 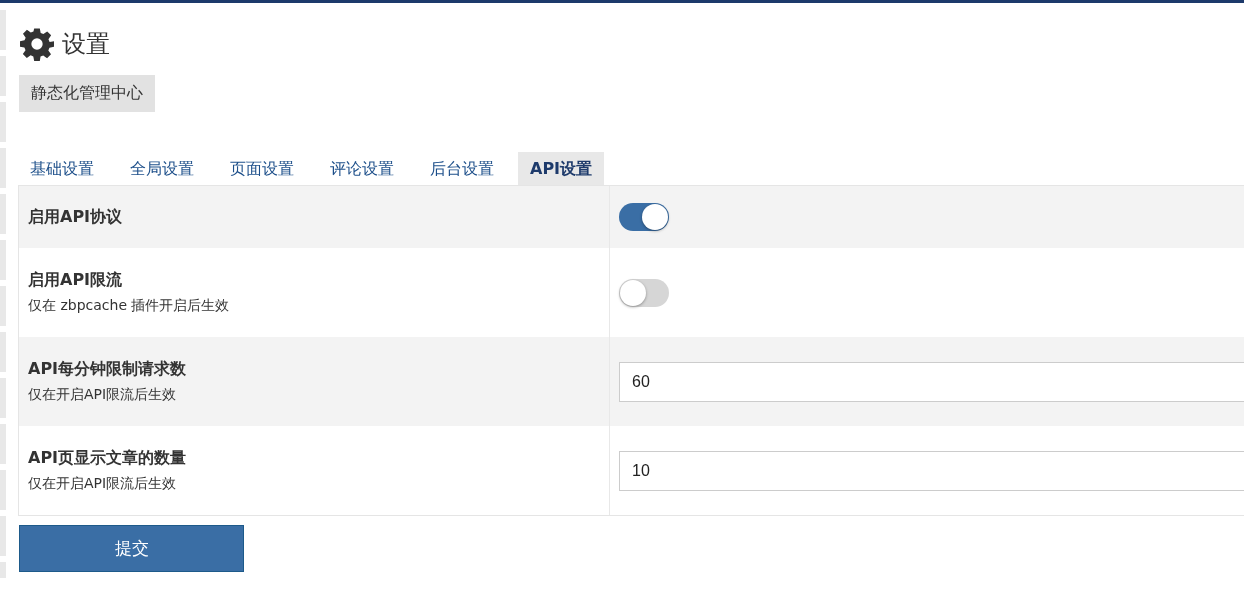 I want to click on tab: 页面设置, so click(x=262, y=168).